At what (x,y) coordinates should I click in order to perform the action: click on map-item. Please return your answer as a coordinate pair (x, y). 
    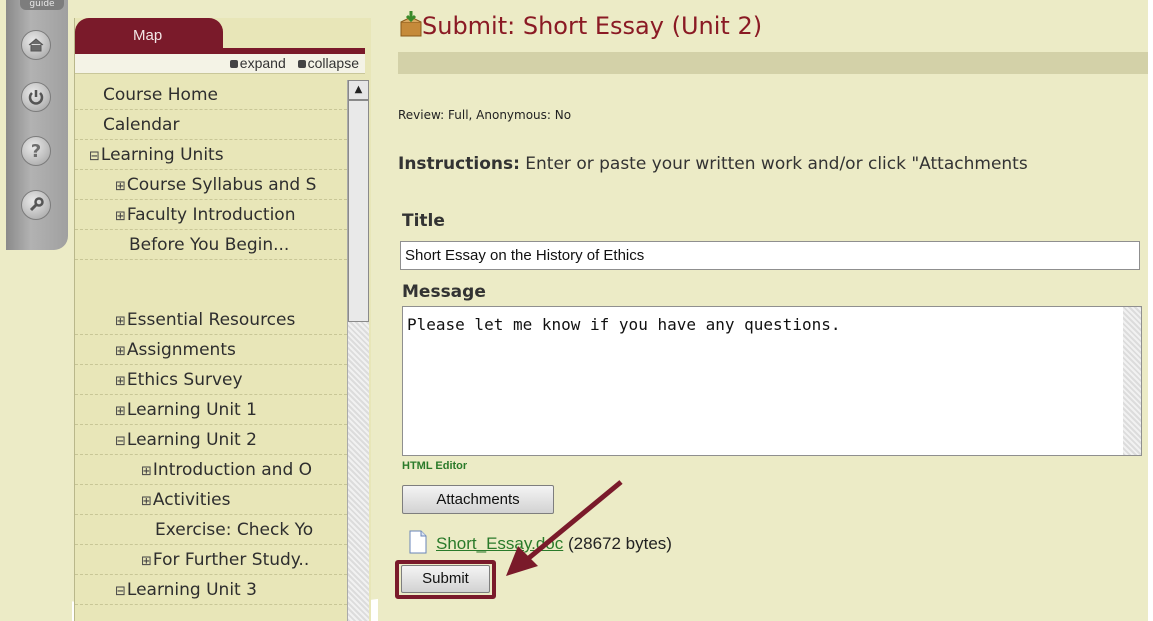
    Looking at the image, I should click on (211, 282).